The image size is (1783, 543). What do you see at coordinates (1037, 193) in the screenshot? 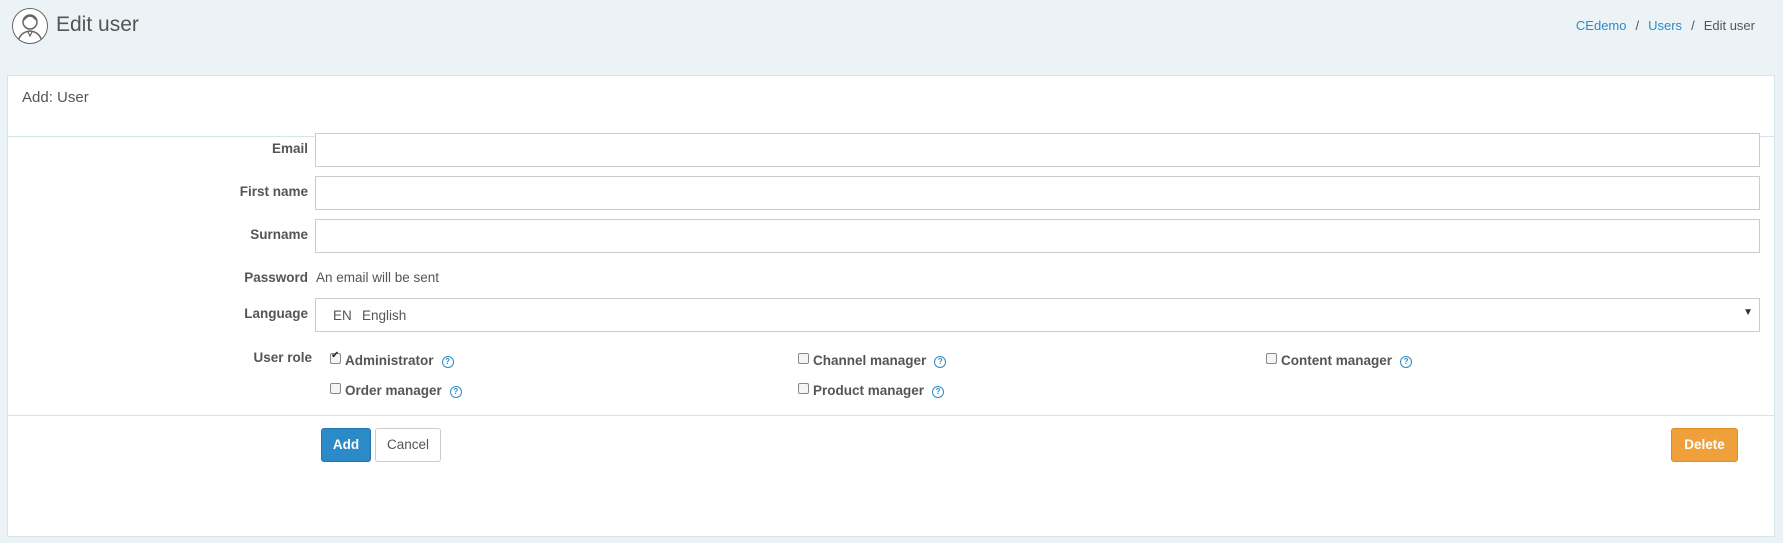
I see `first-name-field` at bounding box center [1037, 193].